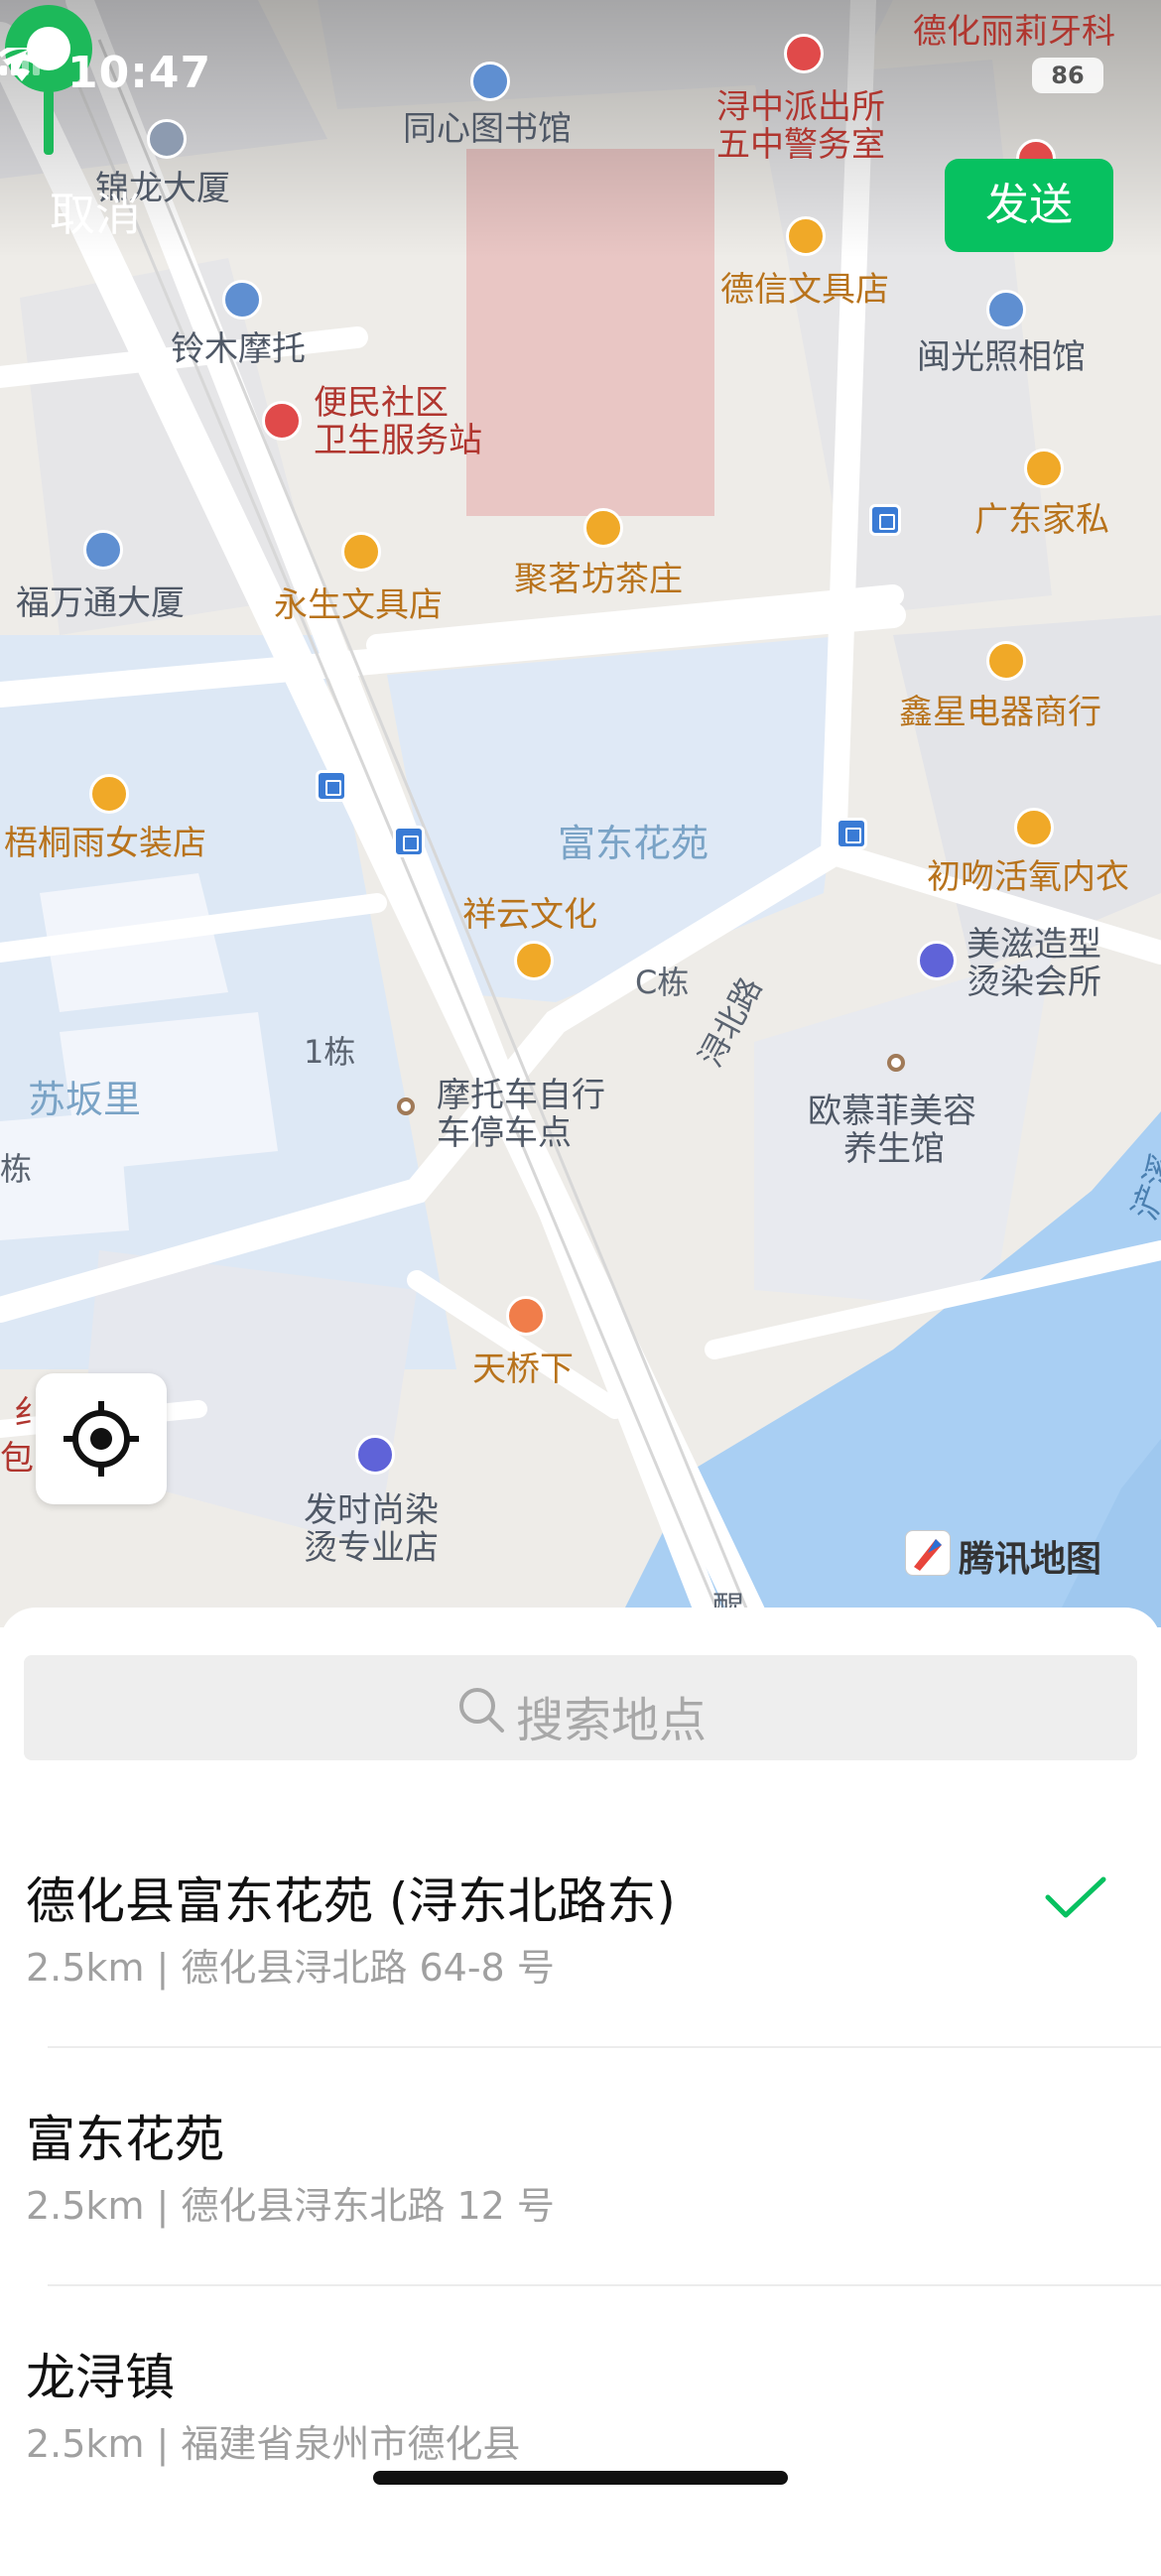 The width and height of the screenshot is (1161, 2576). I want to click on map-label: 摩托车自行, so click(521, 1095).